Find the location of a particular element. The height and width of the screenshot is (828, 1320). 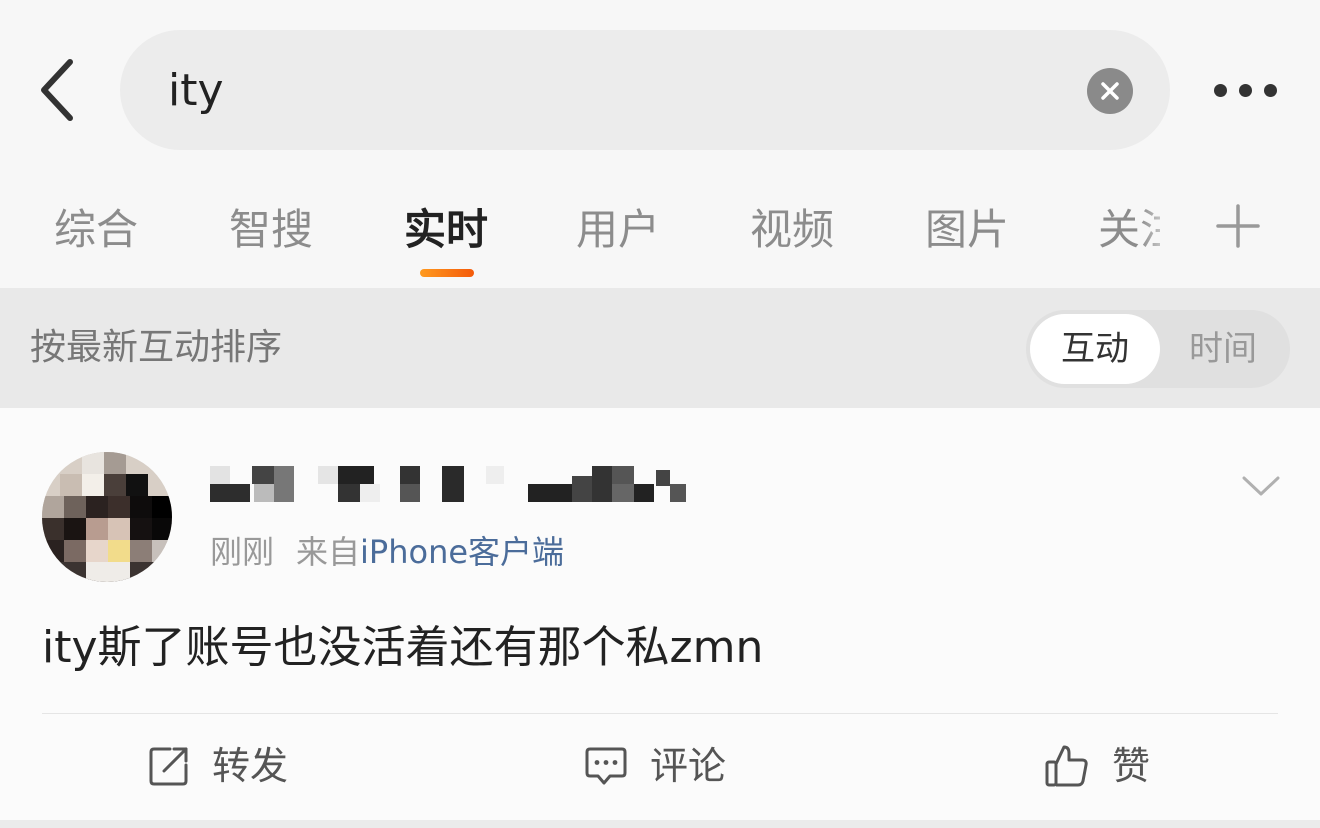

sort-toggle: 互动 时间 is located at coordinates (1158, 349).